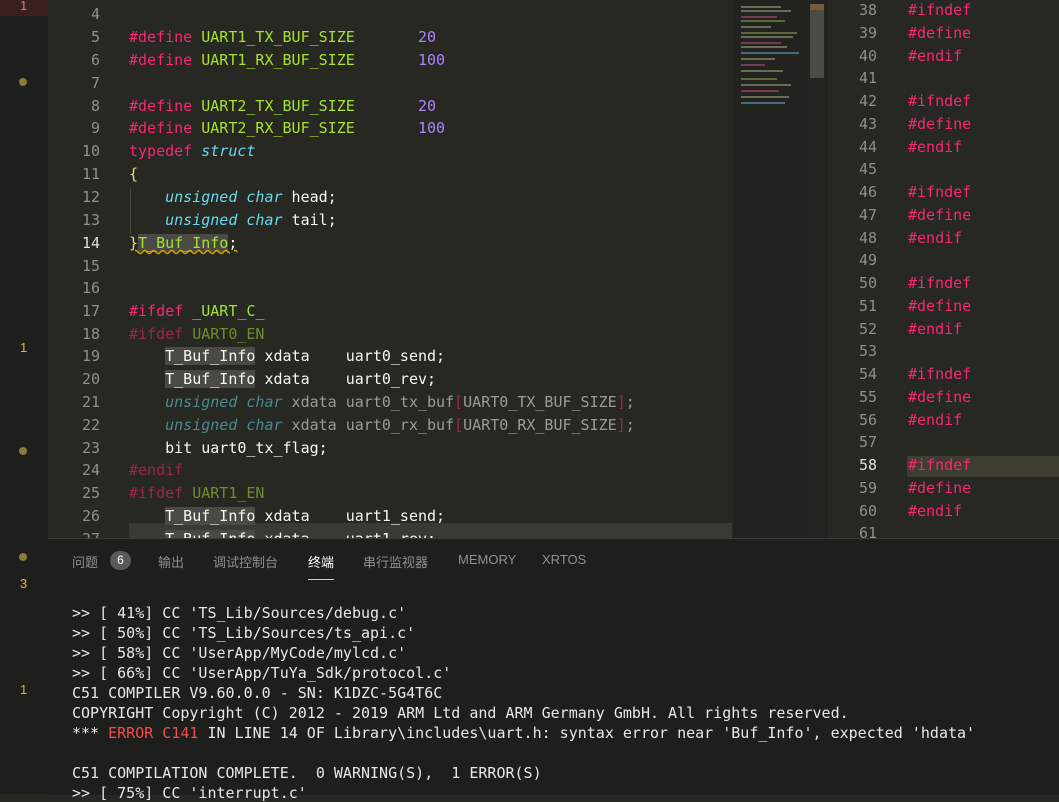  Describe the element at coordinates (90, 334) in the screenshot. I see `line-number: 18` at that location.